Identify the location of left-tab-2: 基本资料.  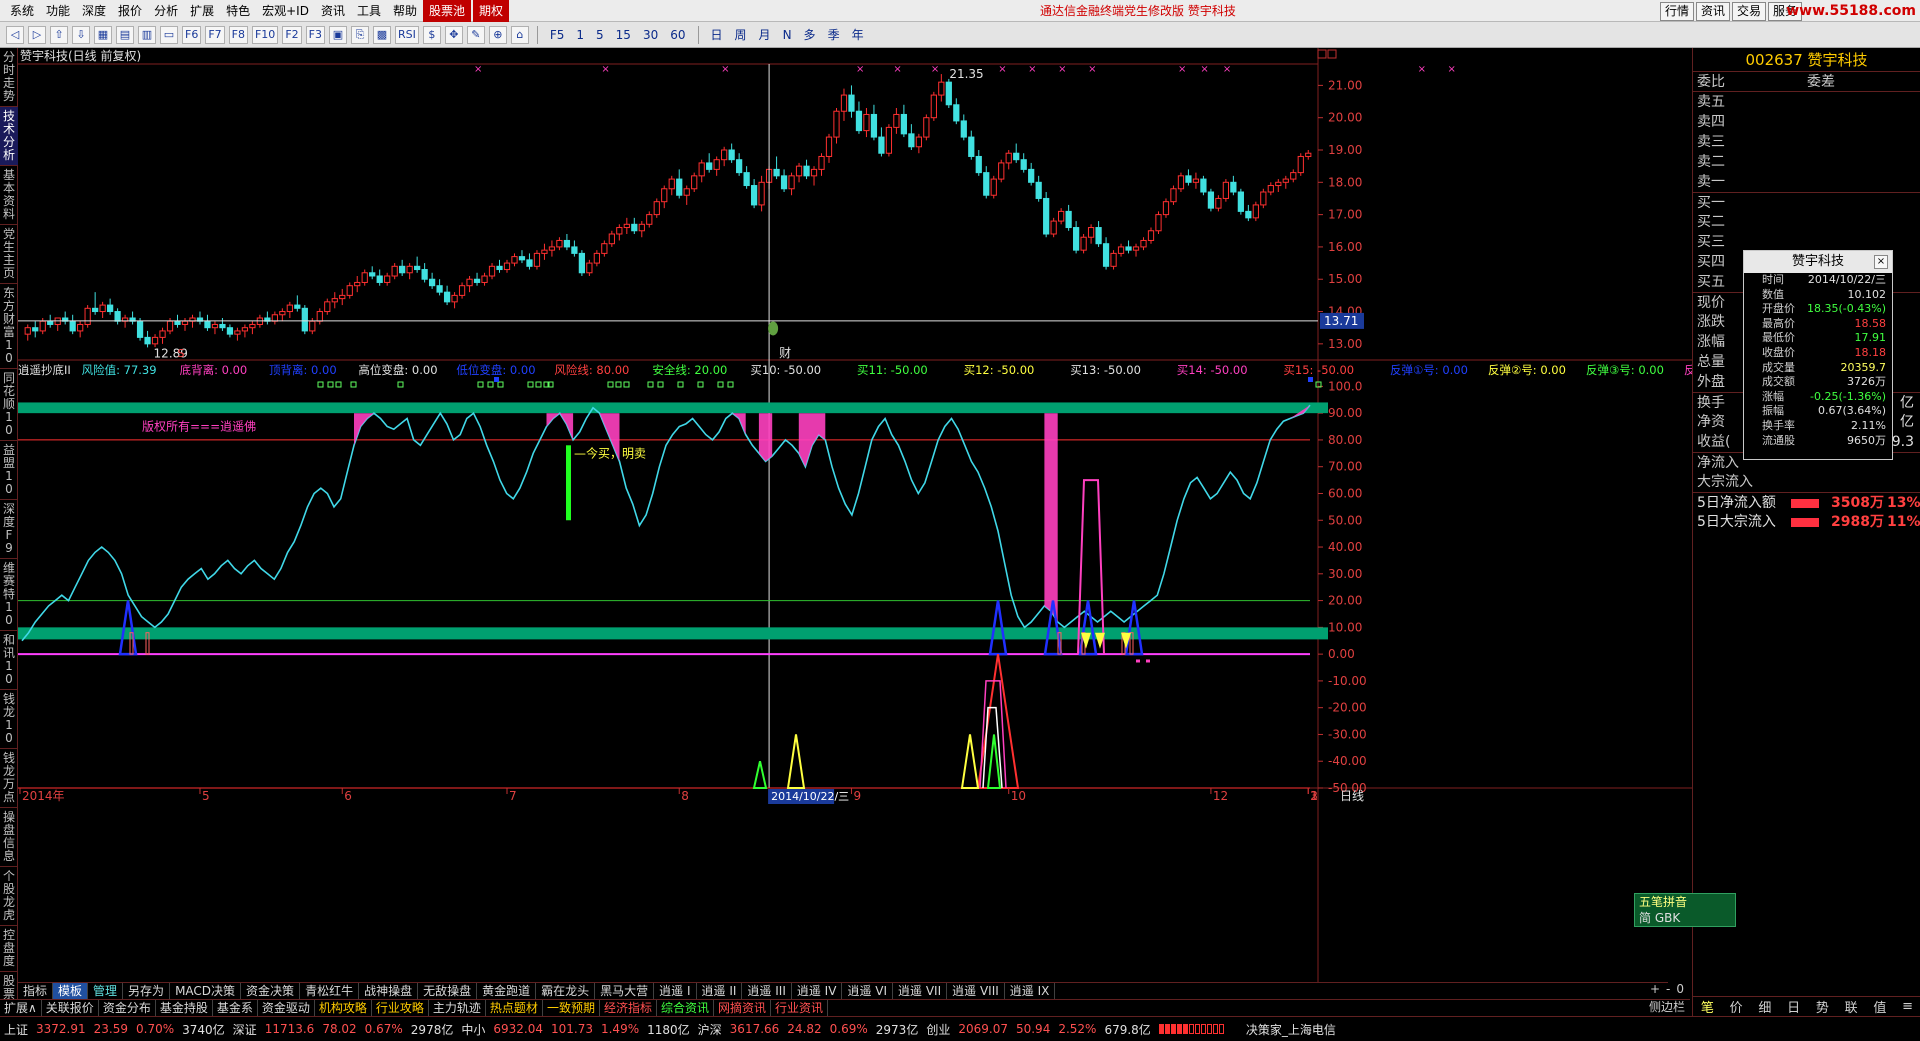
(9, 195).